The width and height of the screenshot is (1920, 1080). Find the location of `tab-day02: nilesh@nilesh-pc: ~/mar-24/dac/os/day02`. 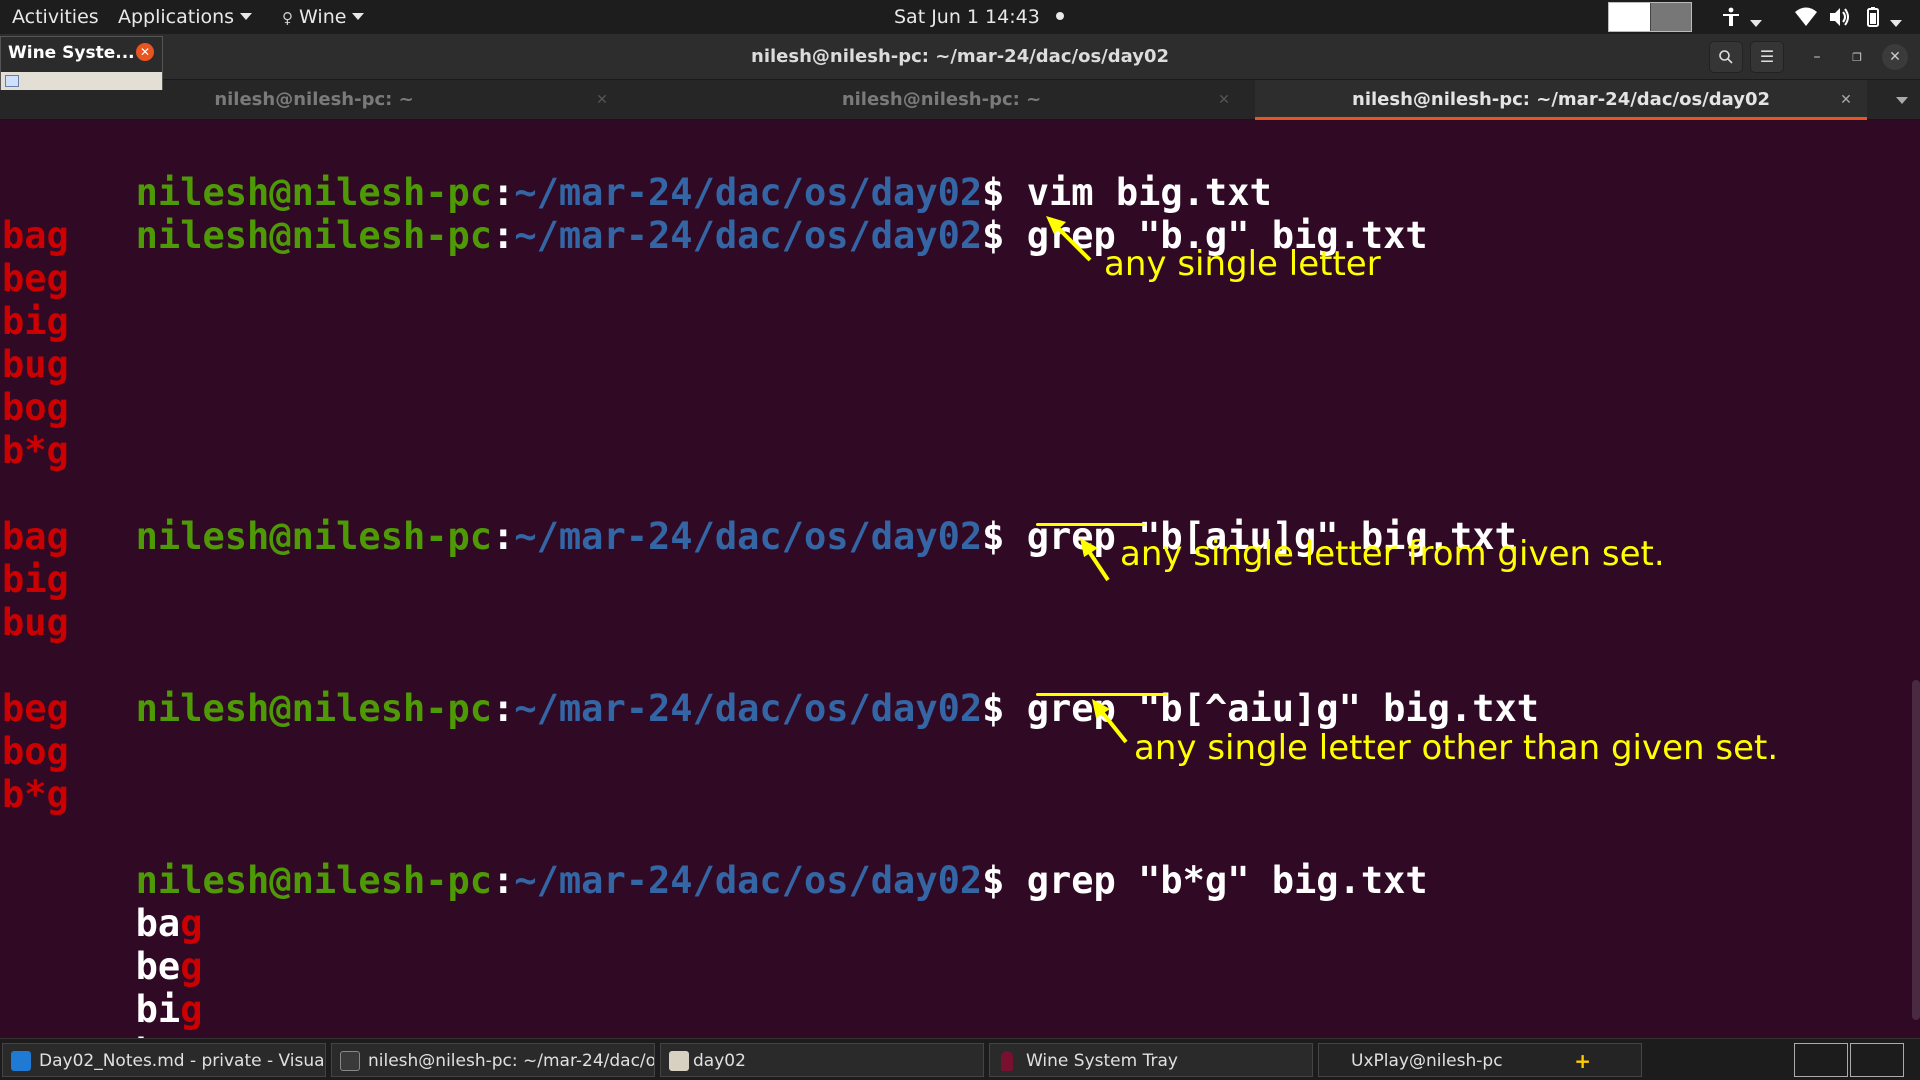

tab-day02: nilesh@nilesh-pc: ~/mar-24/dac/os/day02 is located at coordinates (1561, 100).